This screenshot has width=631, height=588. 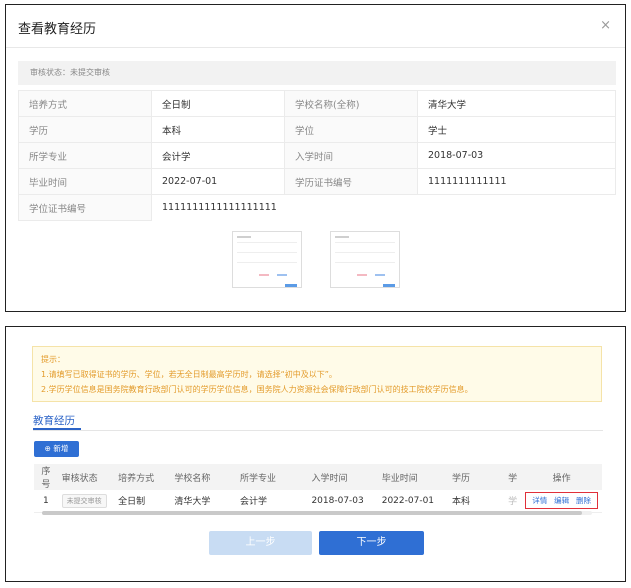 What do you see at coordinates (218, 103) in the screenshot?
I see `detail-value: 全日制` at bounding box center [218, 103].